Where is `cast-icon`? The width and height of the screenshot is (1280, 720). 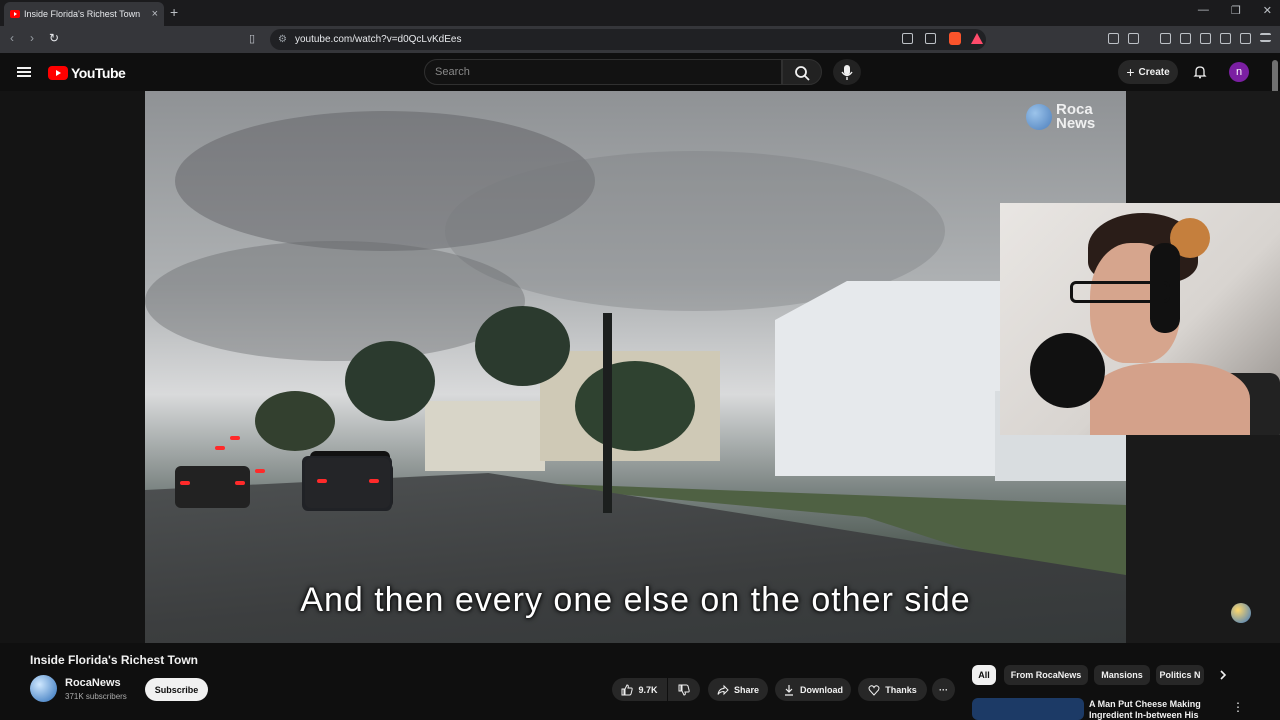
cast-icon is located at coordinates (907, 38).